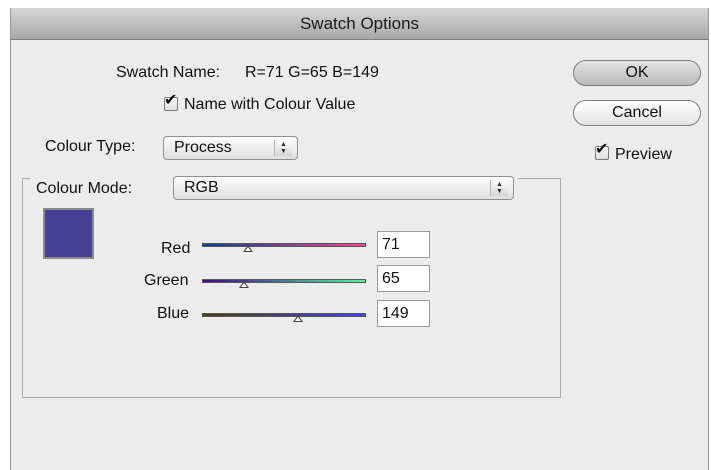  What do you see at coordinates (297, 318) in the screenshot?
I see `blue-slider-thumb` at bounding box center [297, 318].